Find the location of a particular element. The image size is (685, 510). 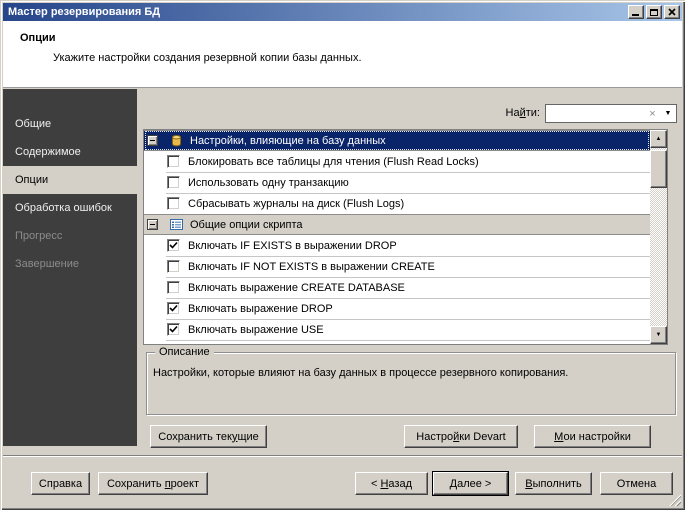

sidebar-item-finish: Завершение is located at coordinates (47, 264).